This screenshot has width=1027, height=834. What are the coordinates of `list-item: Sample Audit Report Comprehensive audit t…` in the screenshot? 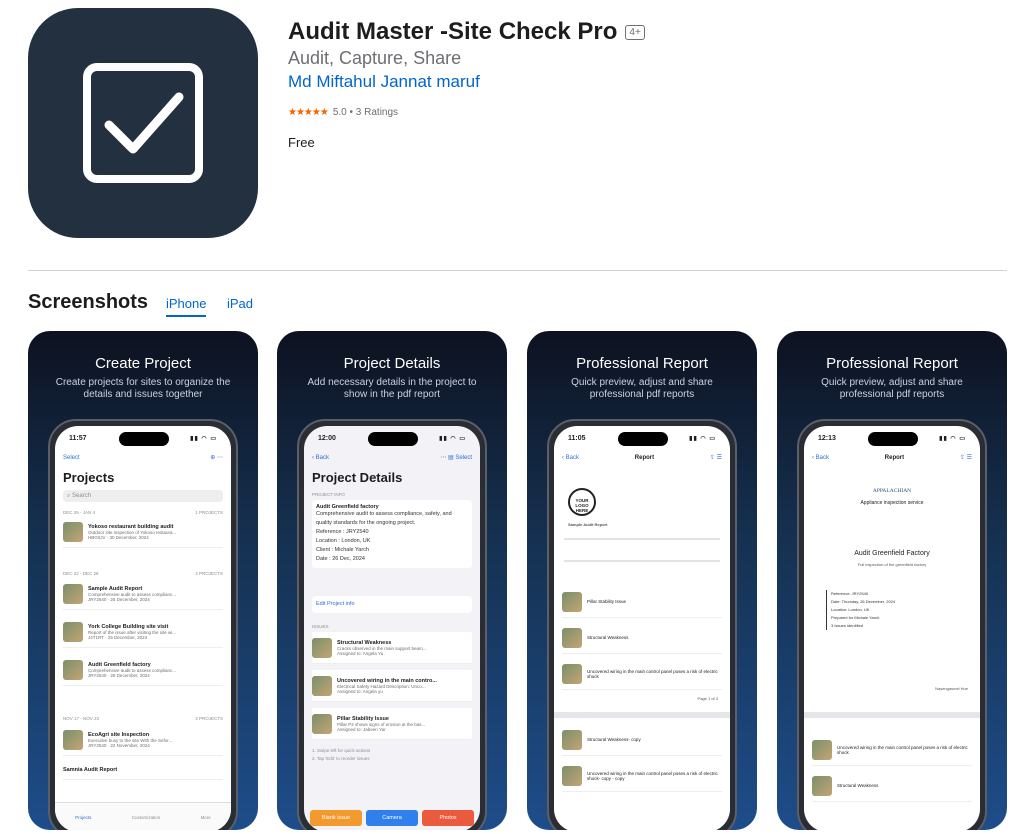 It's located at (143, 594).